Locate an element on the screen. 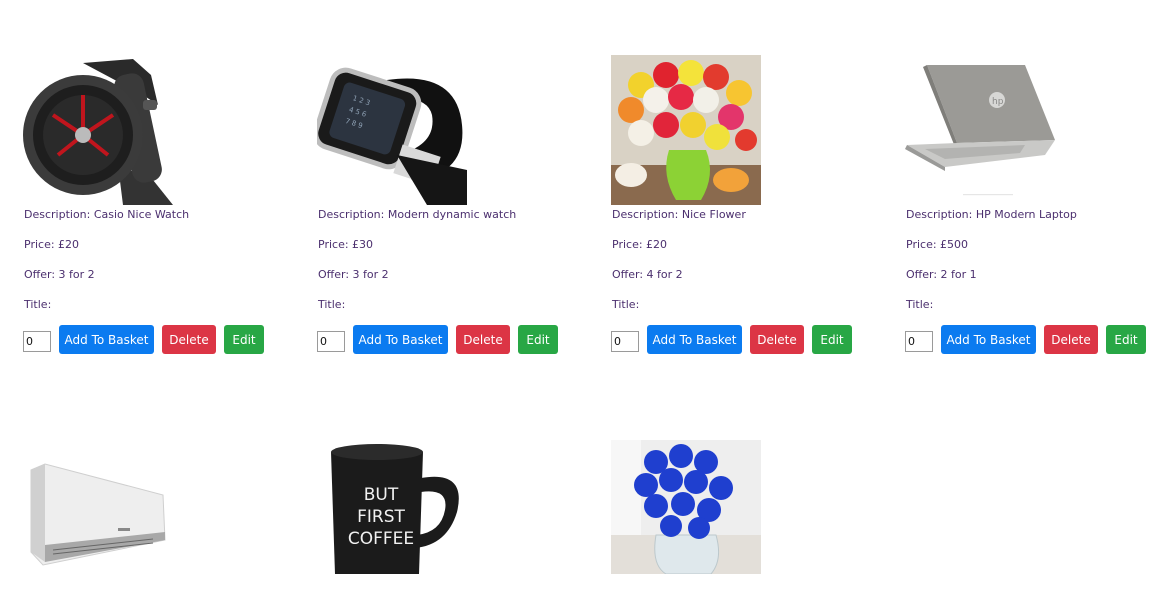  product-description: Description: Nice Flower is located at coordinates (679, 214).